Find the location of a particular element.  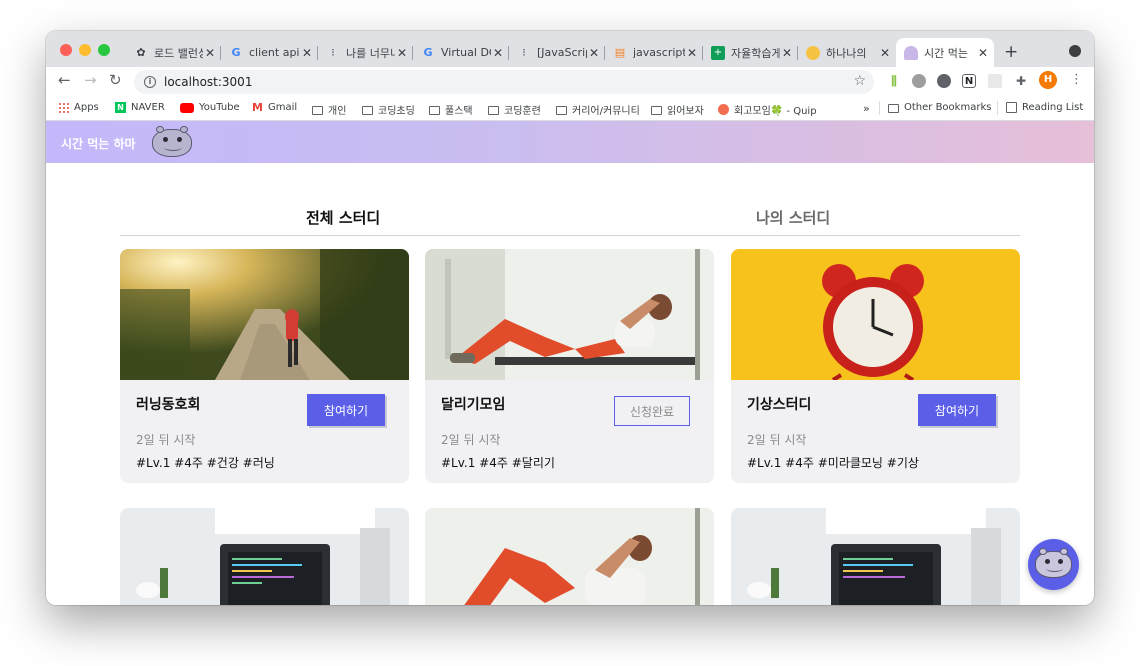

card-title: 기상스터디 is located at coordinates (779, 405).